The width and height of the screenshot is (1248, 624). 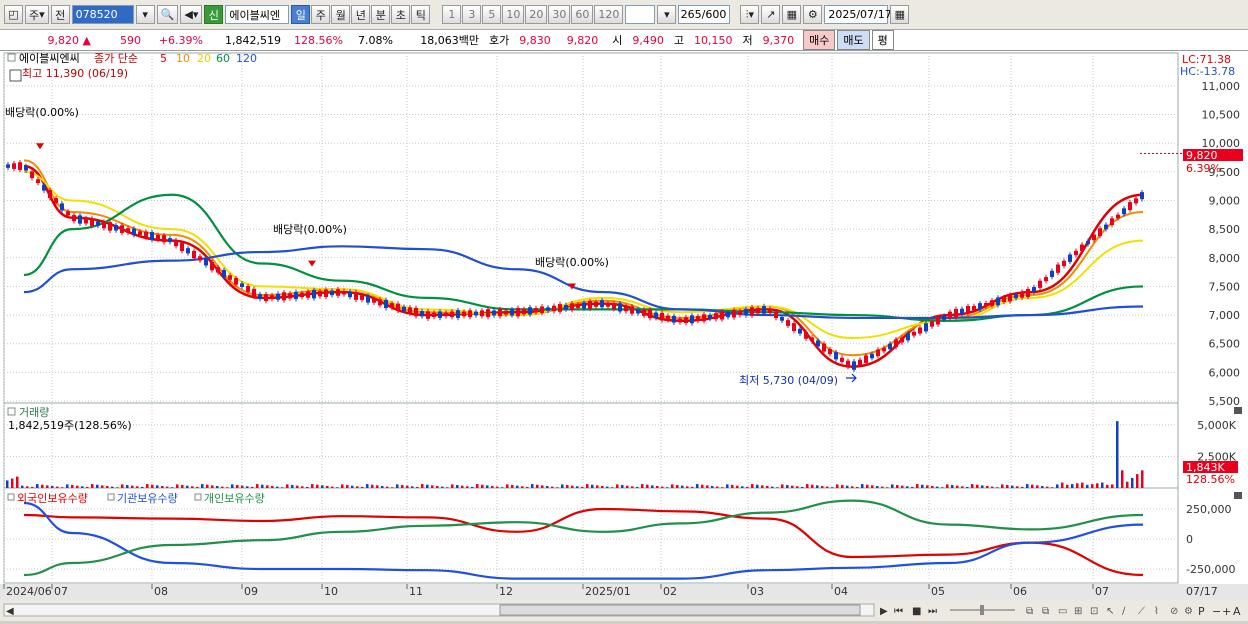 I want to click on search-icon: 🔍, so click(x=167, y=14).